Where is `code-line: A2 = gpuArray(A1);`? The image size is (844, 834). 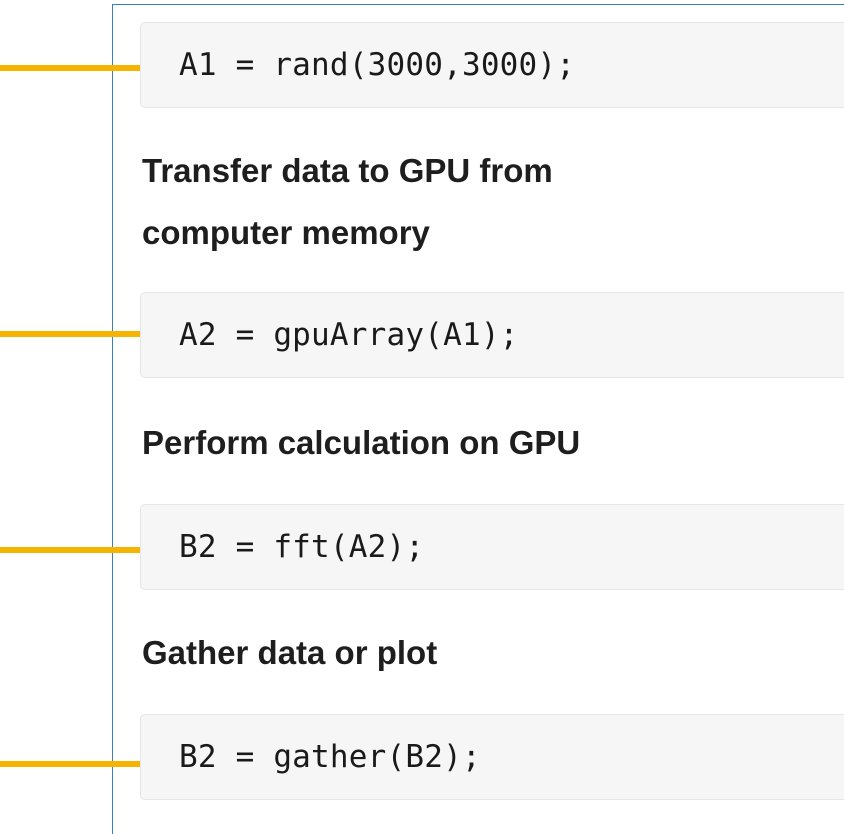 code-line: A2 = gpuArray(A1); is located at coordinates (349, 335).